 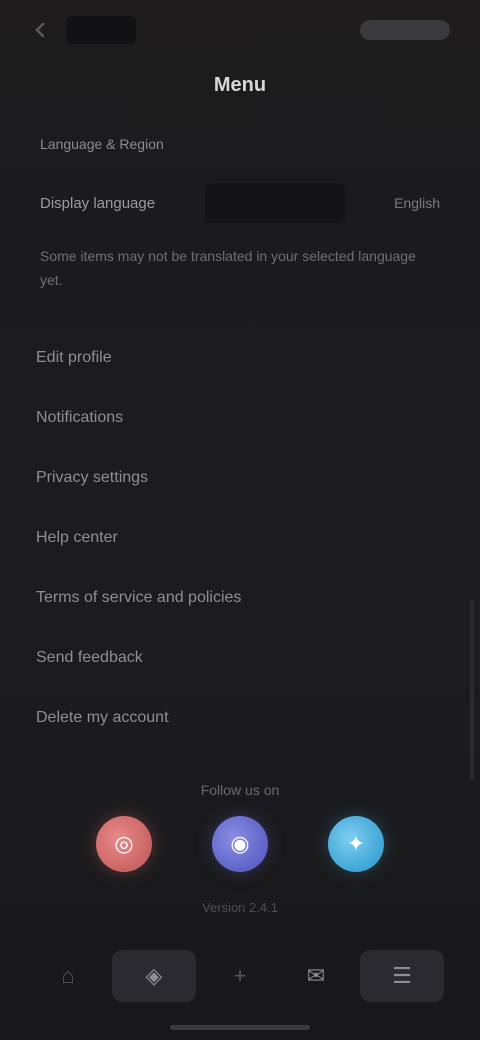 I want to click on menu-item-help: Help center, so click(x=240, y=538).